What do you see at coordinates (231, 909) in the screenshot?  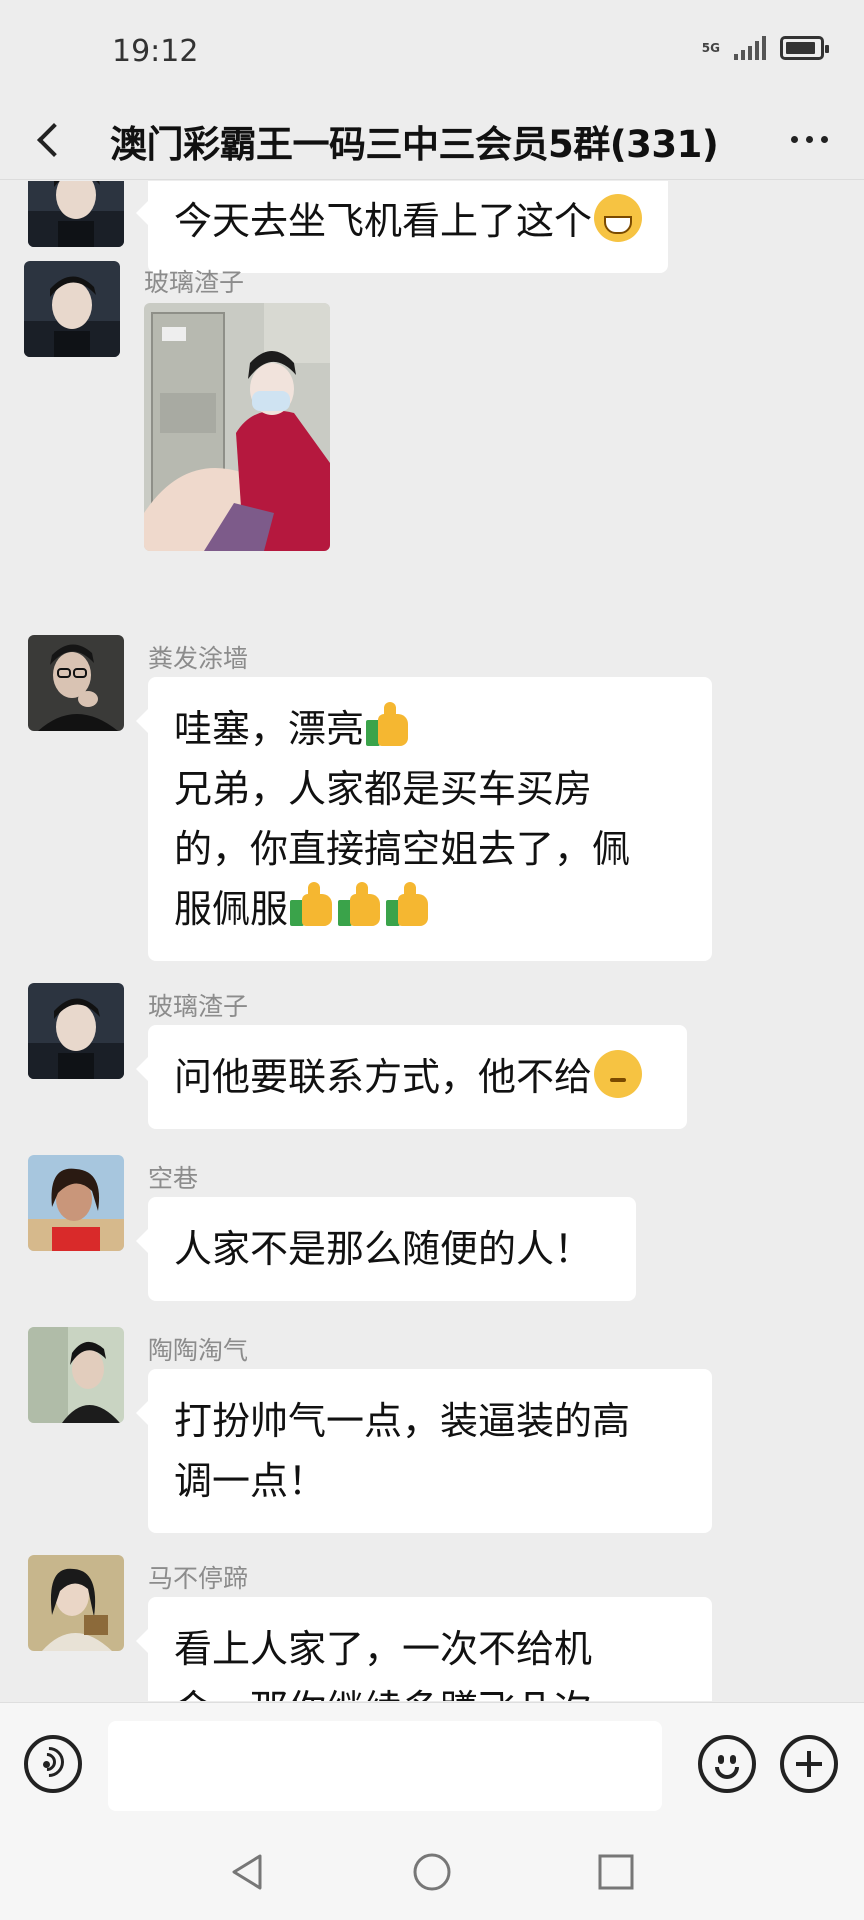 I see `message-text: 服佩服` at bounding box center [231, 909].